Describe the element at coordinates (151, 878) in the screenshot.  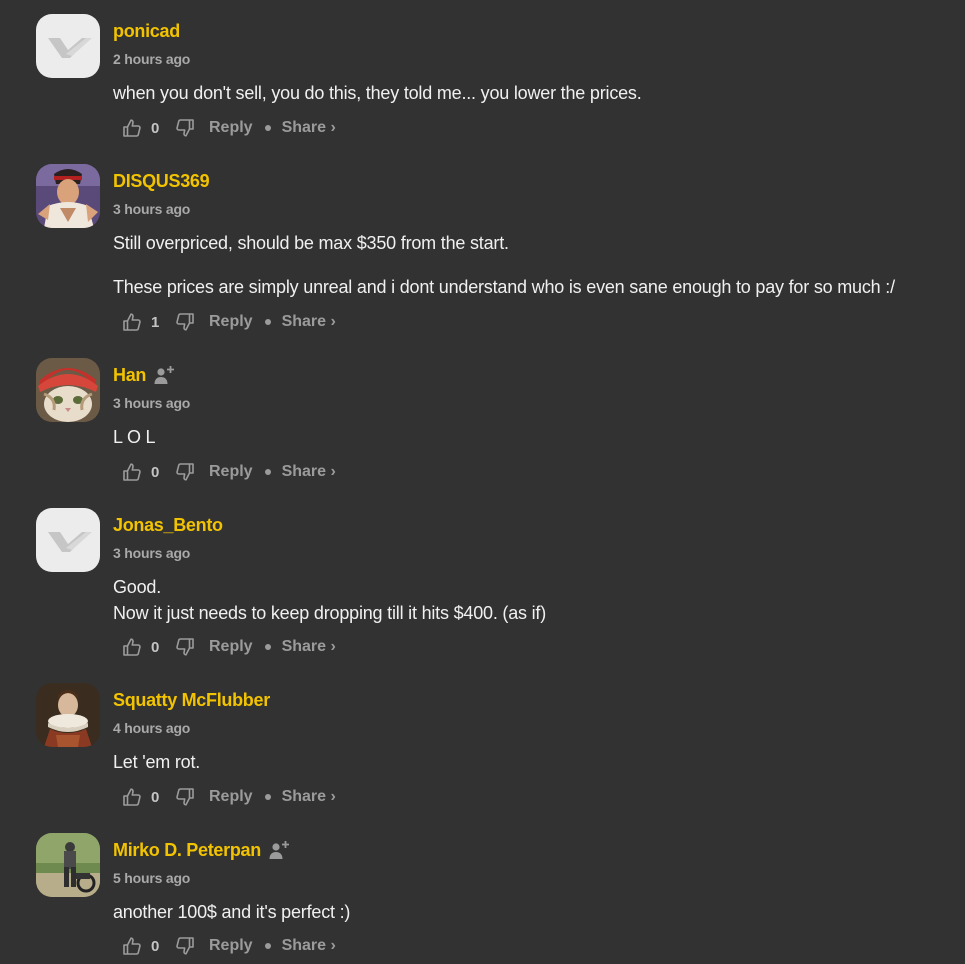
I see `timestamp: 5 hours ago` at that location.